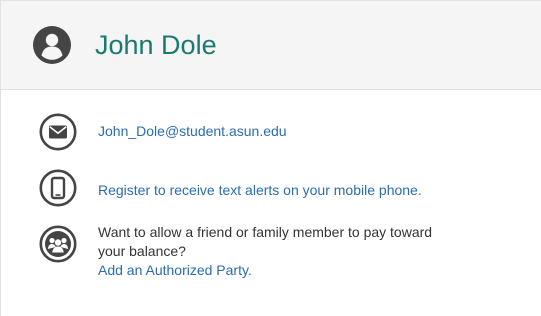  Describe the element at coordinates (58, 188) in the screenshot. I see `mobile-phone-icon` at that location.